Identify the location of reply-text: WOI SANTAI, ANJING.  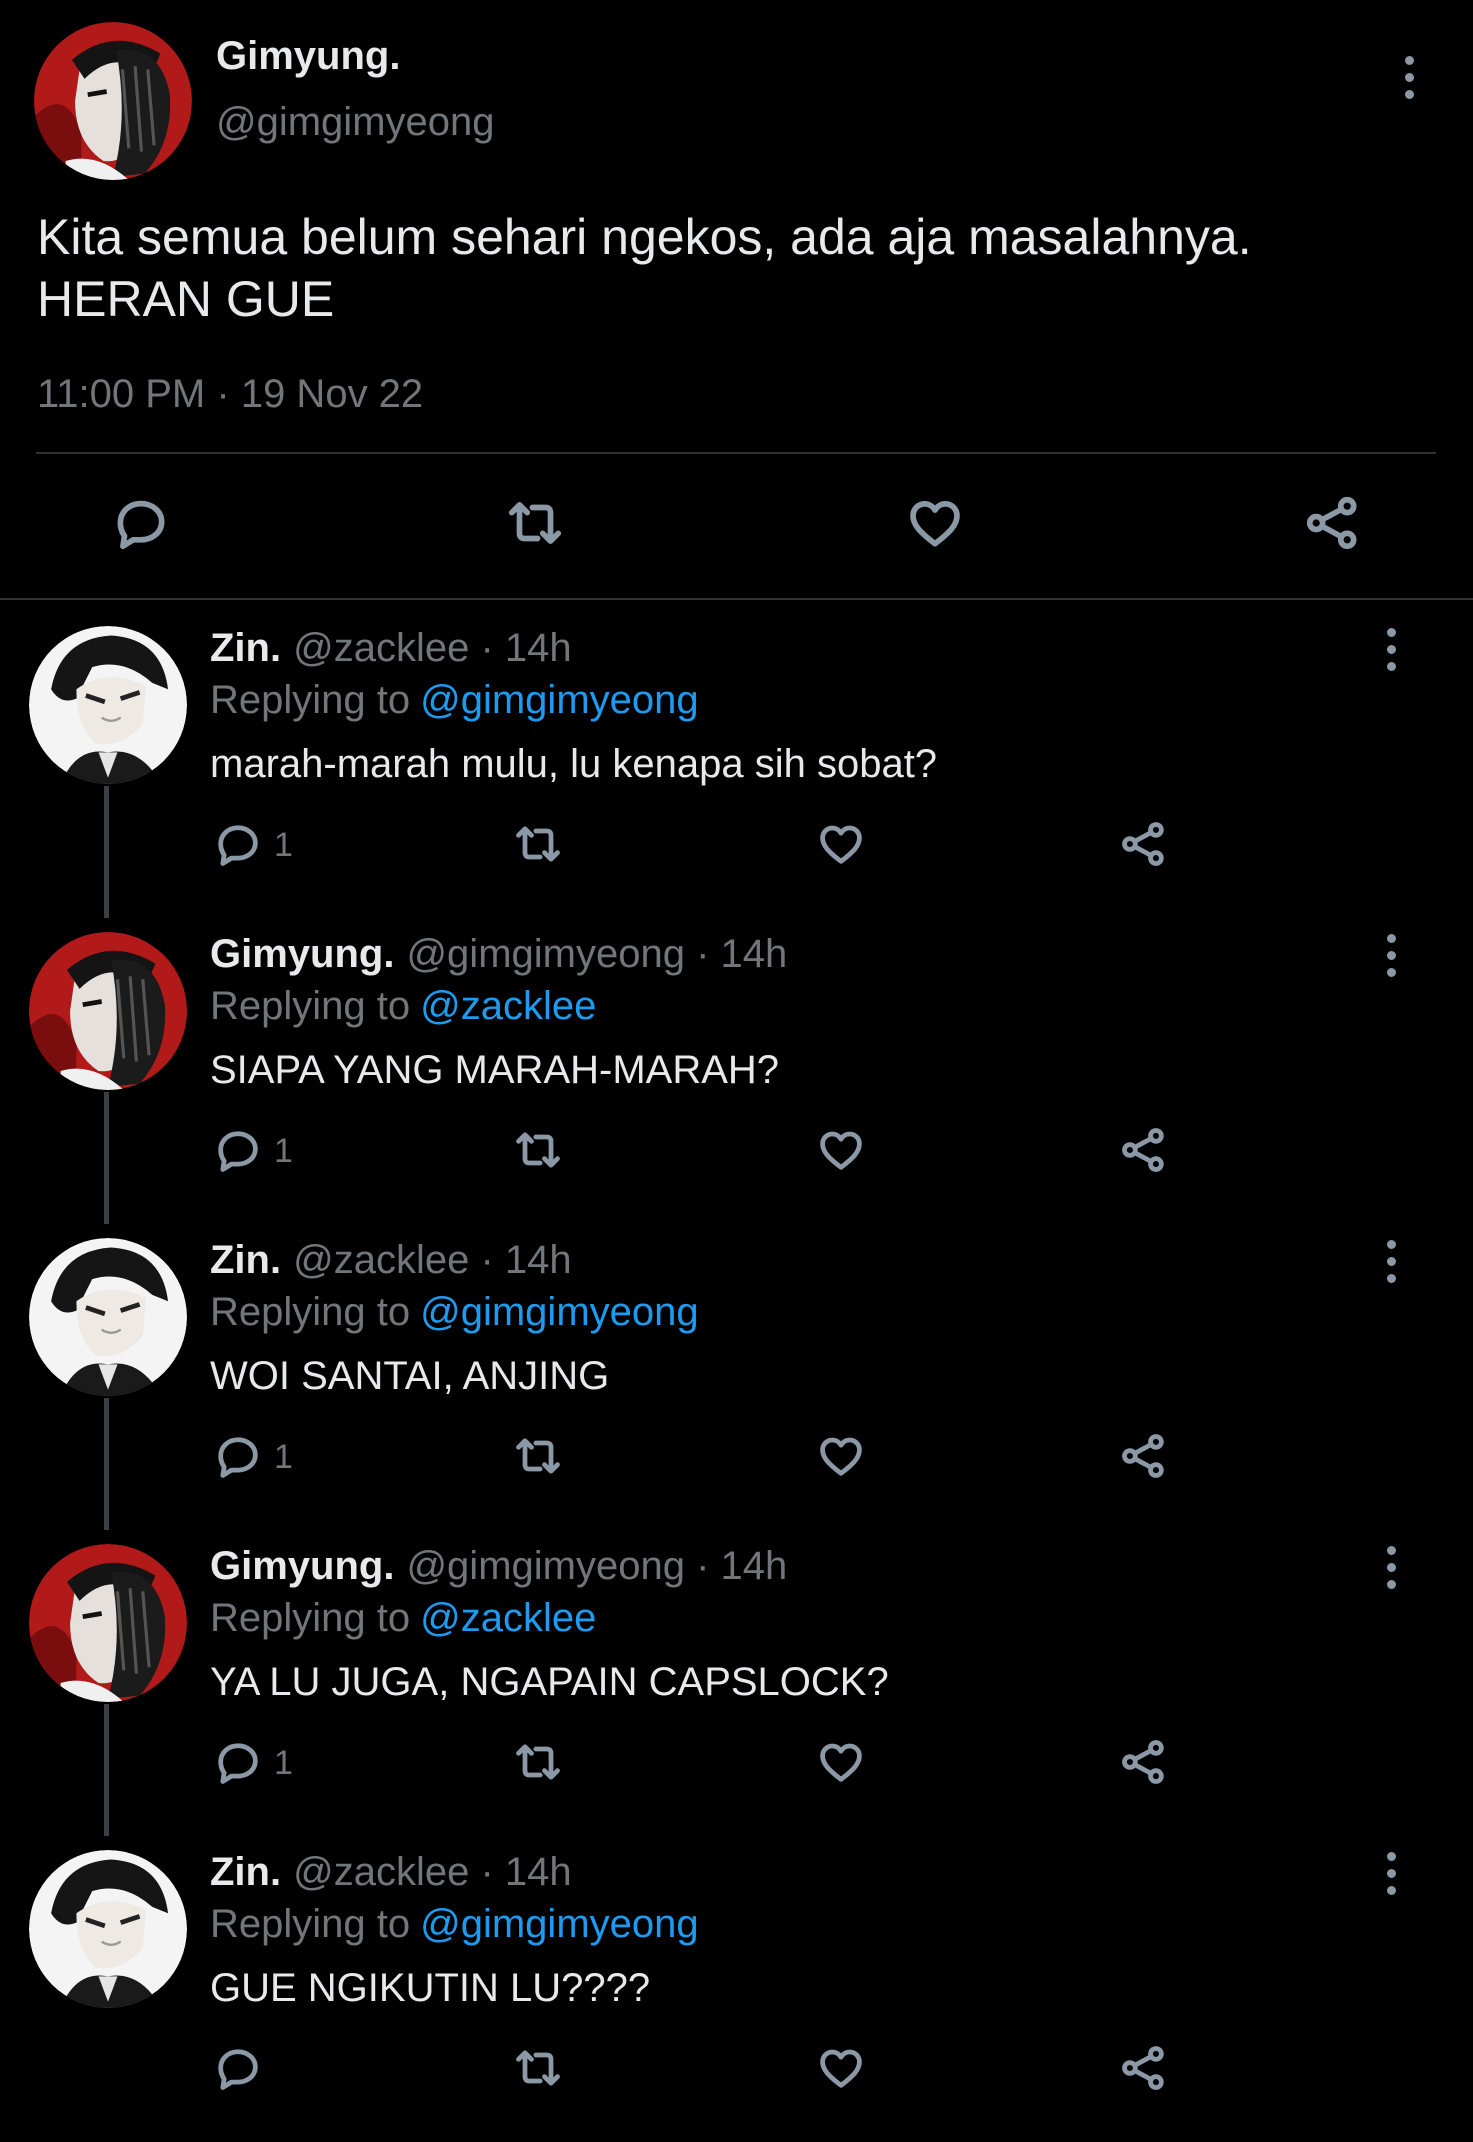
(410, 1376).